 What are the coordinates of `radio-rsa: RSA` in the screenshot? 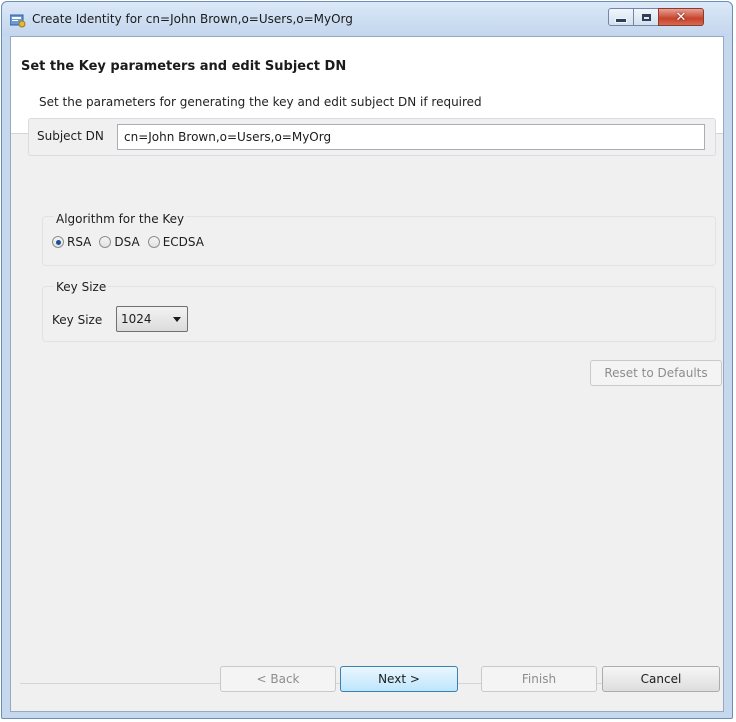 It's located at (71, 242).